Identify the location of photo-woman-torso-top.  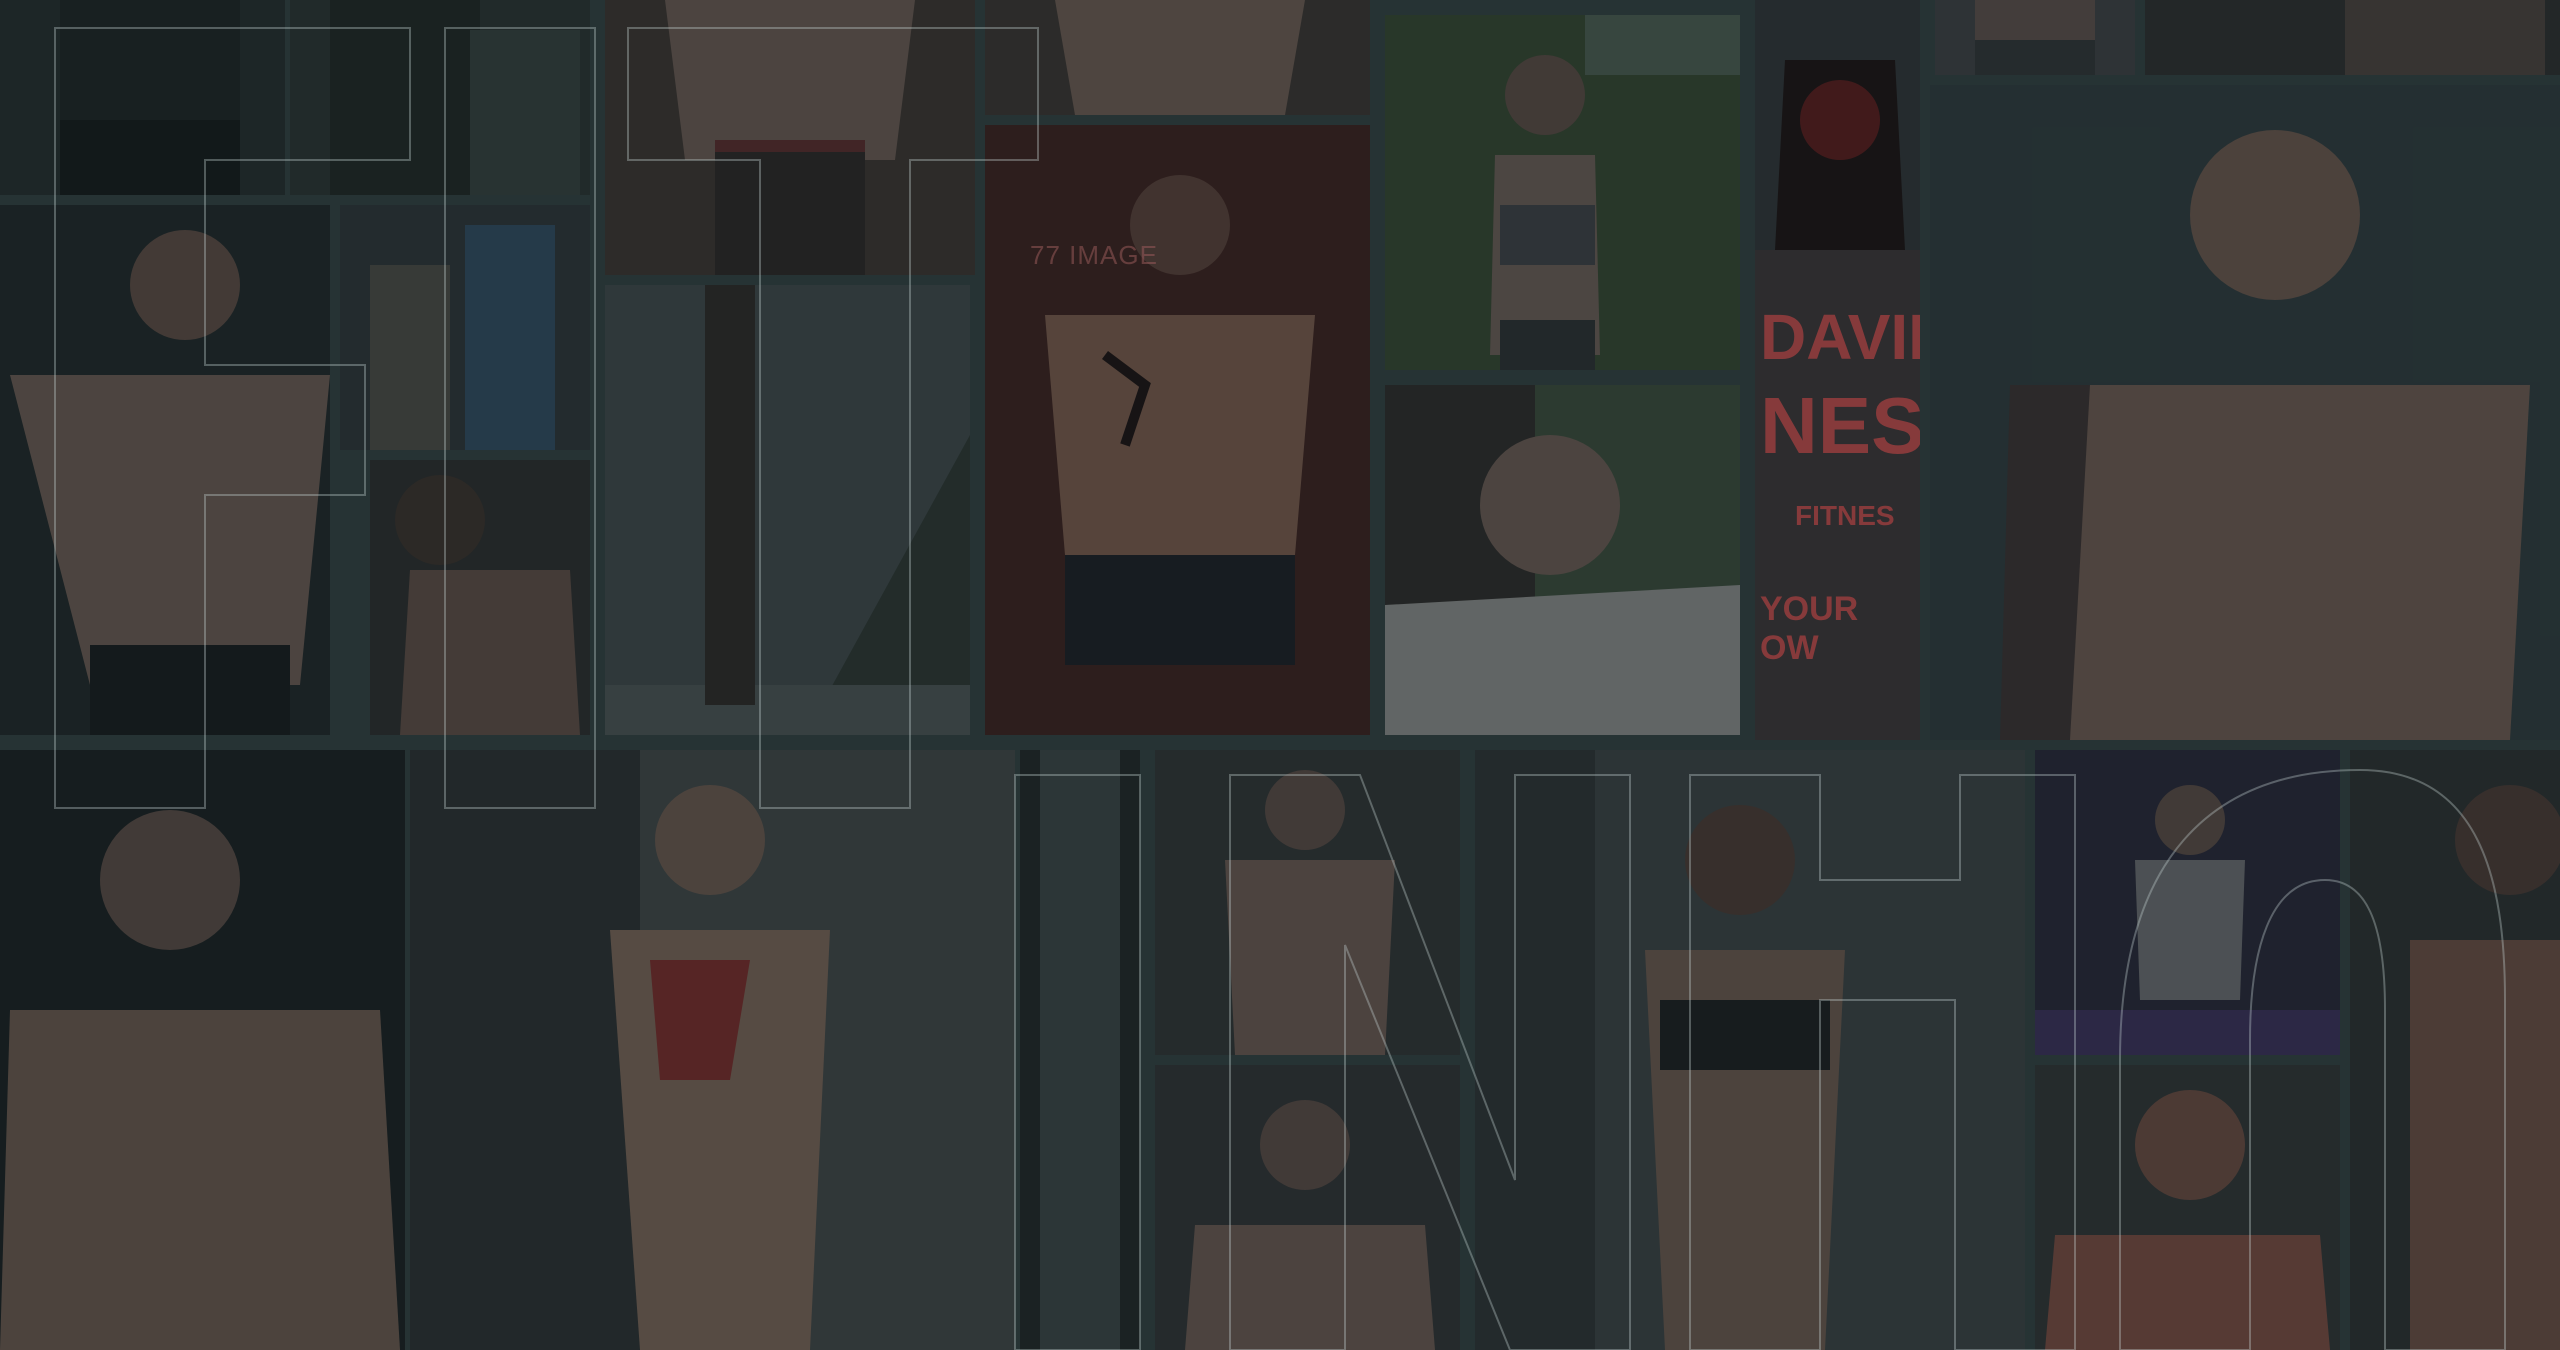
(2035, 37).